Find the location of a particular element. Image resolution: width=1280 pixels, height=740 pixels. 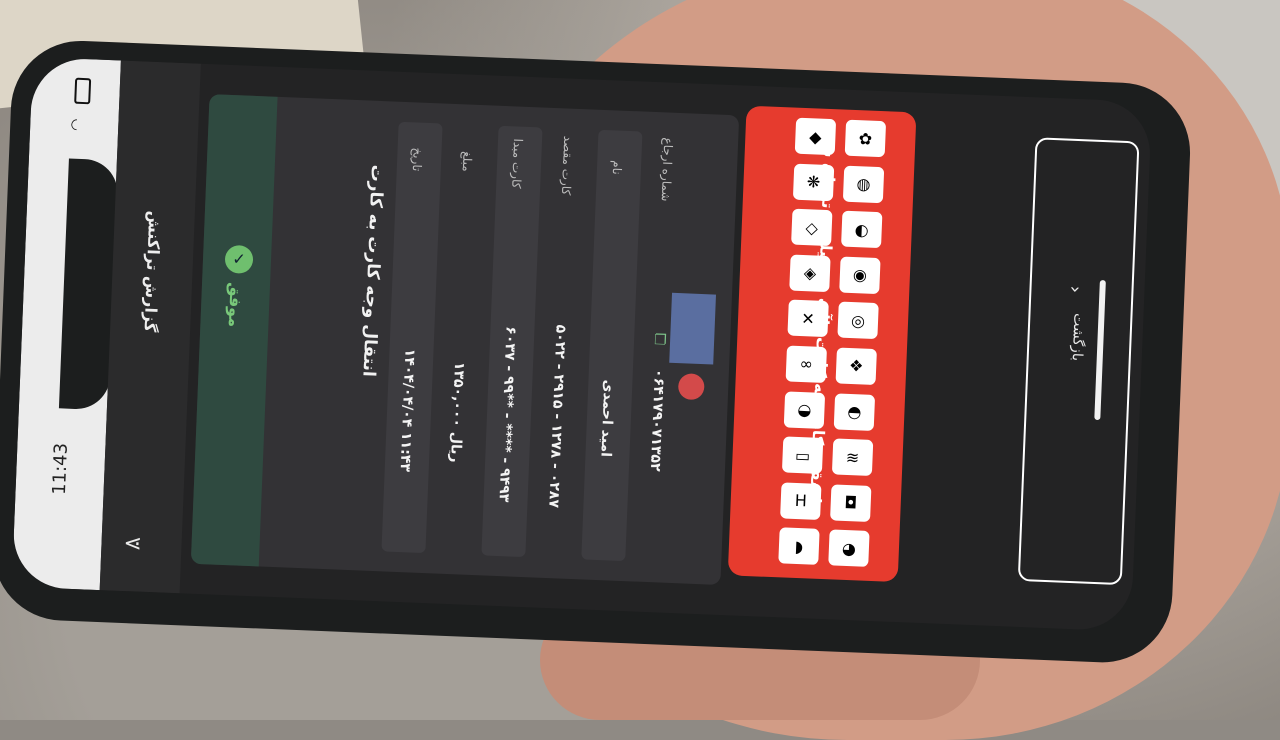

bank-logo is located at coordinates (691, 387).